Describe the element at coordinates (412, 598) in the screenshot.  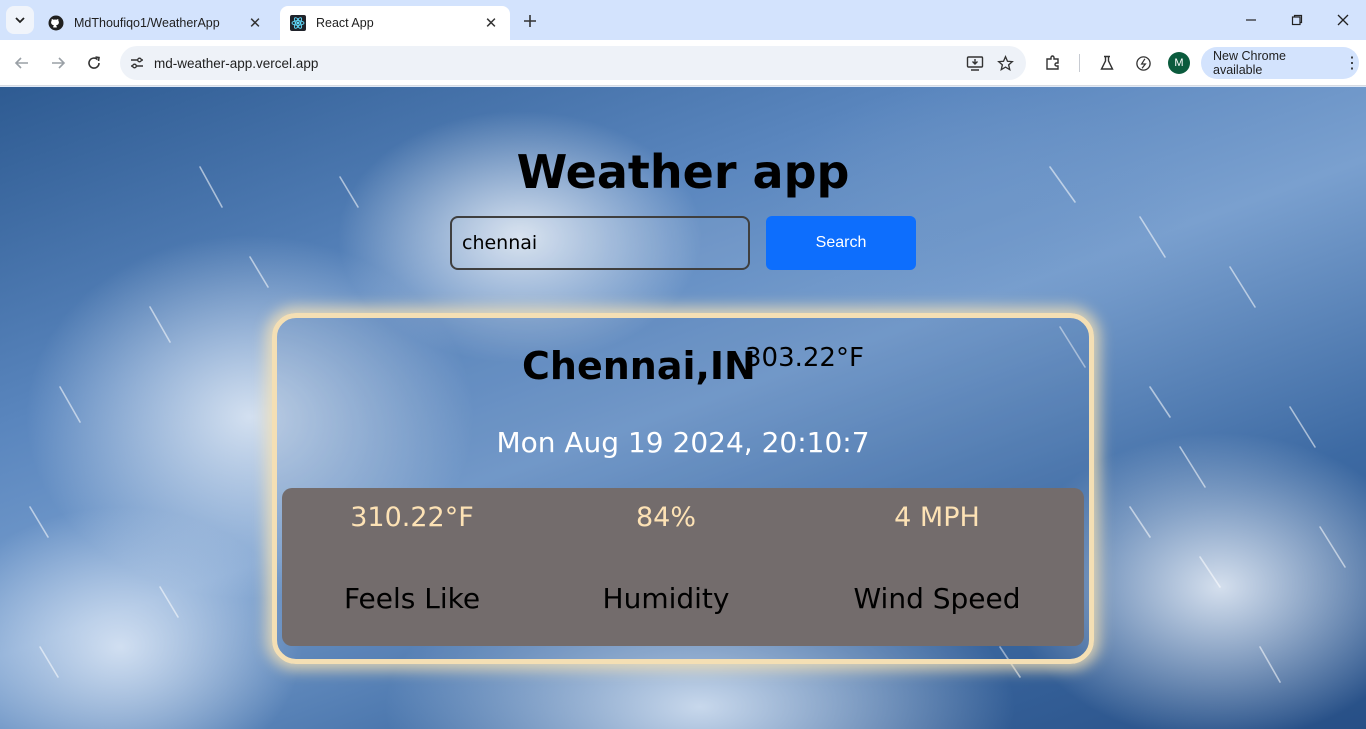
I see `feels-like-label: Feels Like` at that location.